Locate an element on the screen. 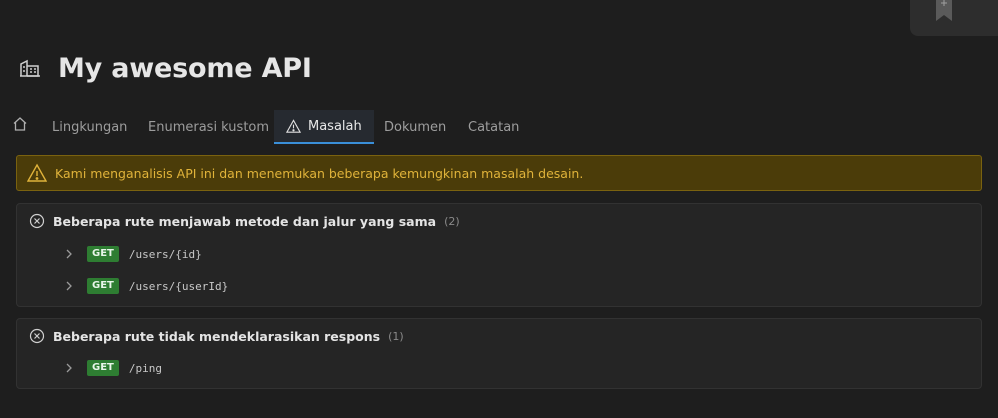 Image resolution: width=998 pixels, height=418 pixels. tab-label: Enumerasi kustom is located at coordinates (209, 127).